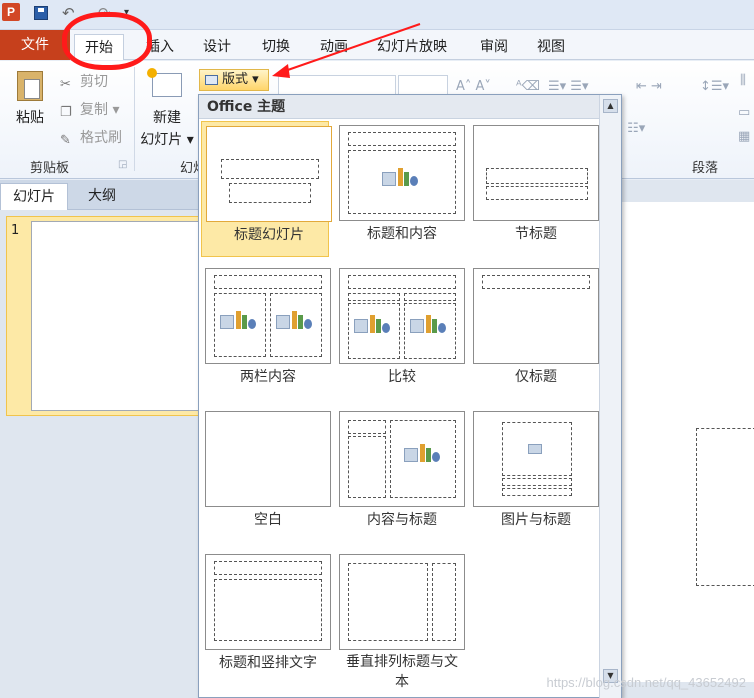  I want to click on layout-title-content: 标题和内容, so click(400, 189).